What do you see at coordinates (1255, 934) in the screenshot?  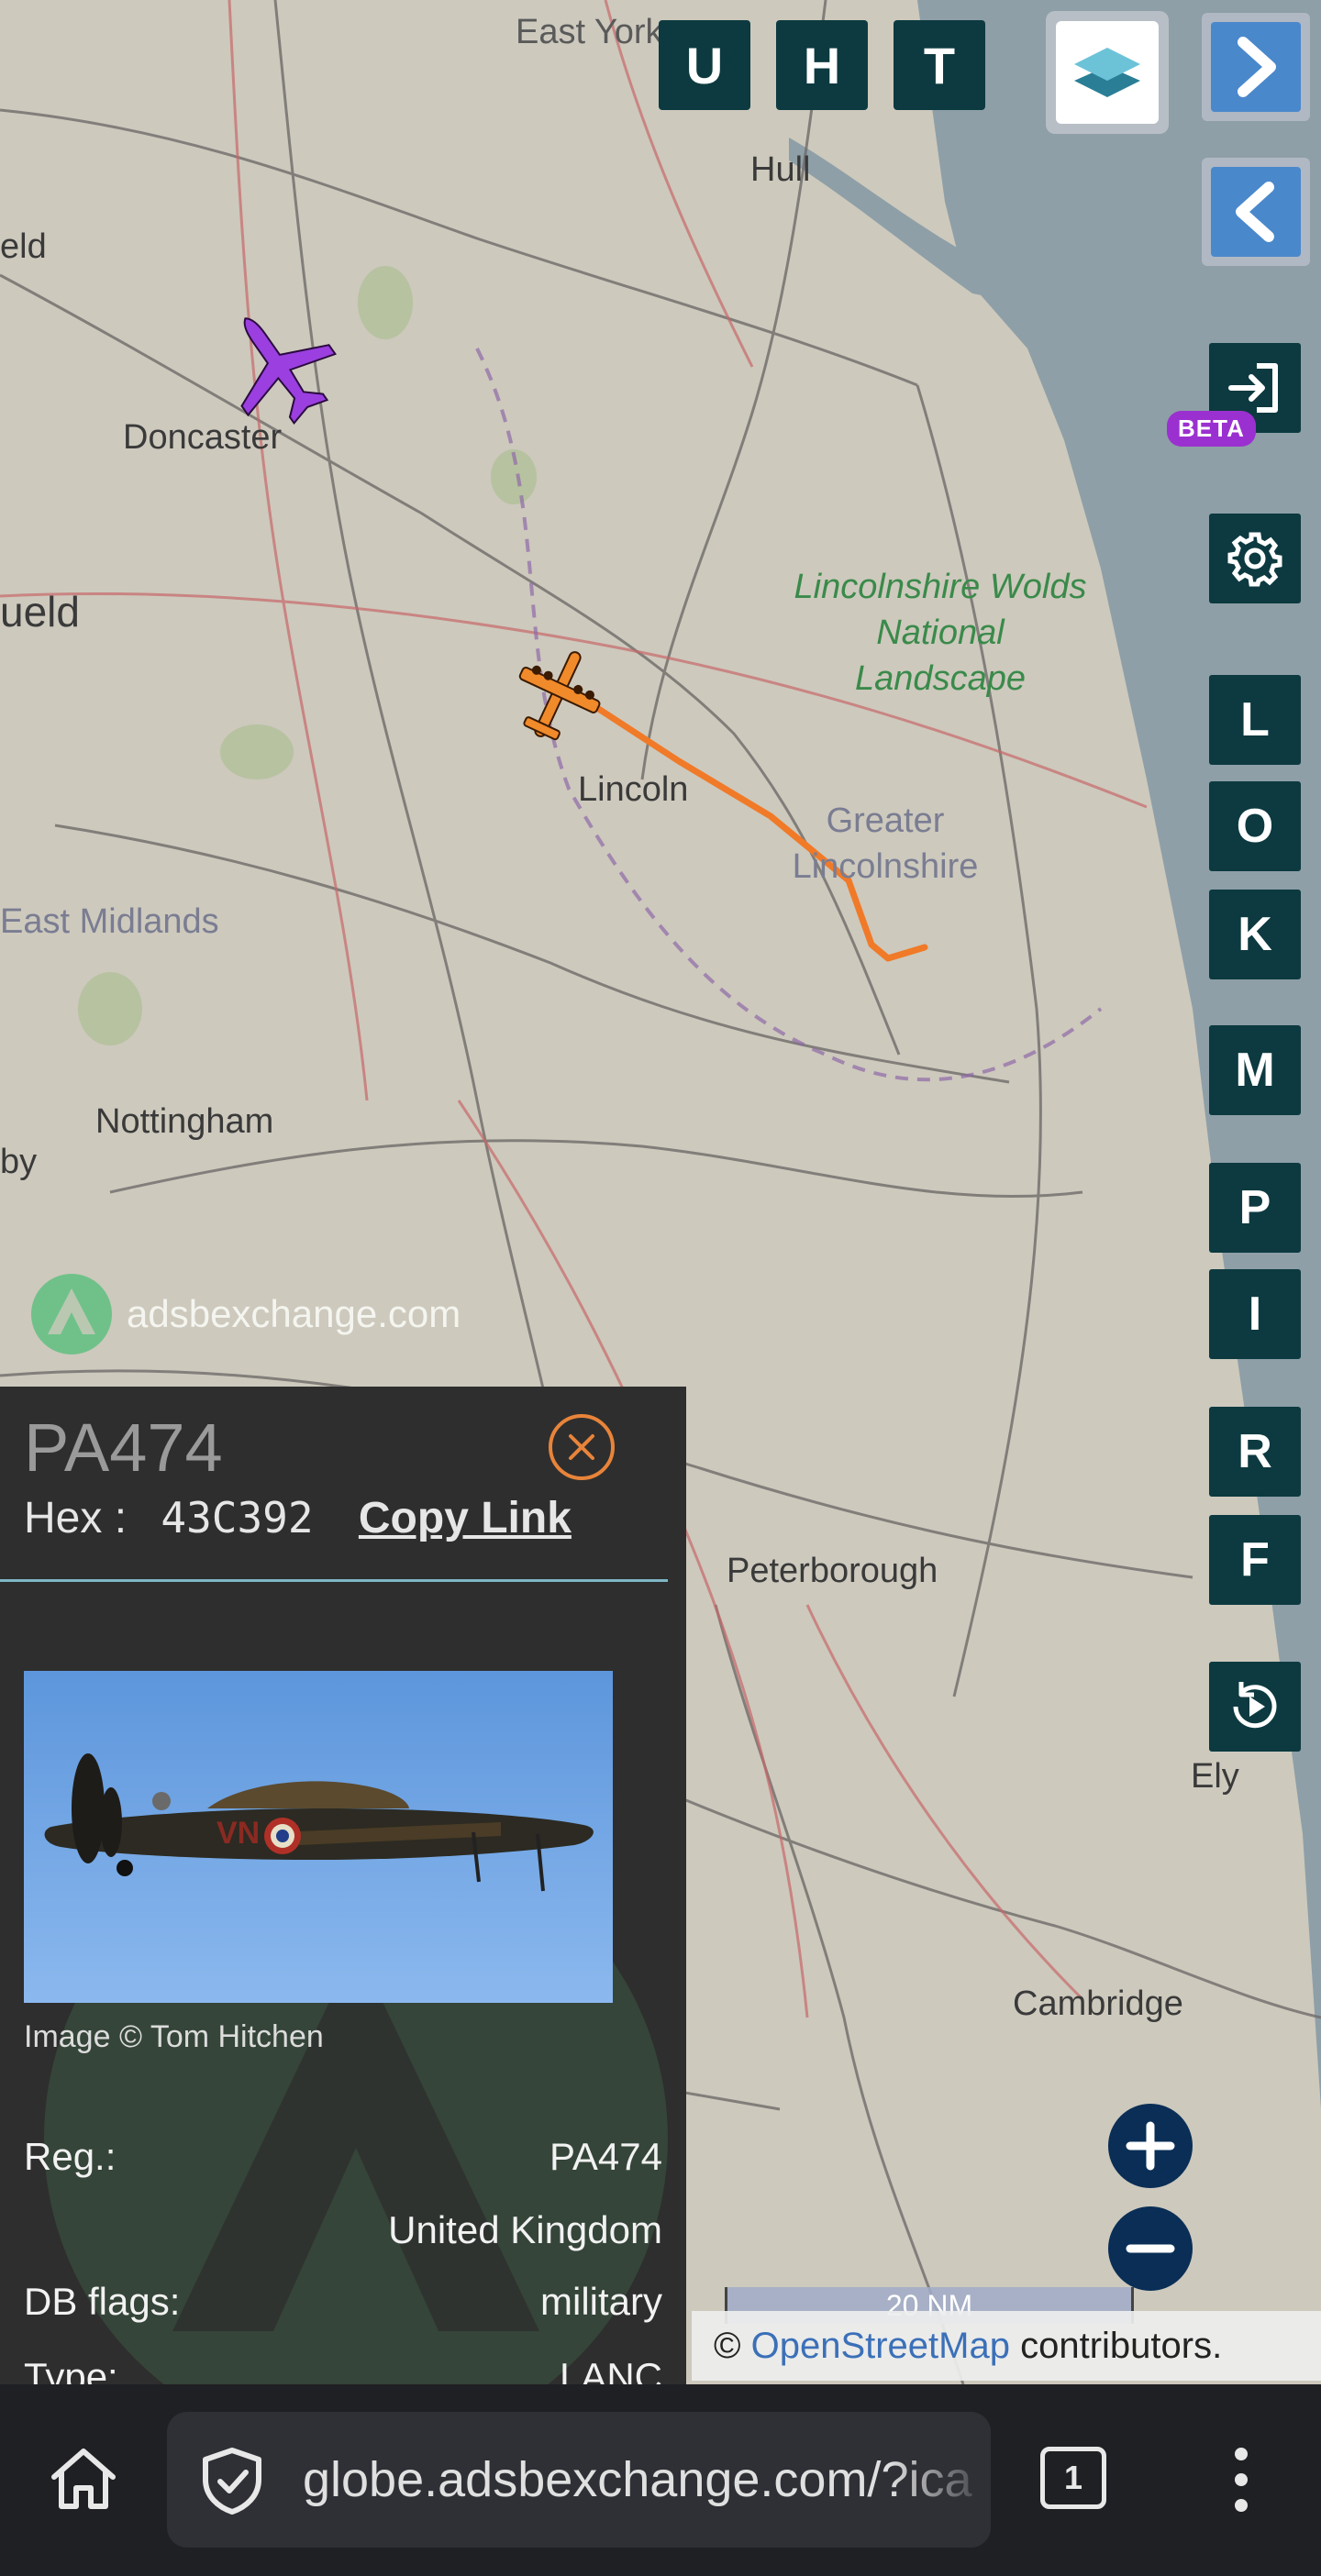 I see `toggle-button-k: K` at bounding box center [1255, 934].